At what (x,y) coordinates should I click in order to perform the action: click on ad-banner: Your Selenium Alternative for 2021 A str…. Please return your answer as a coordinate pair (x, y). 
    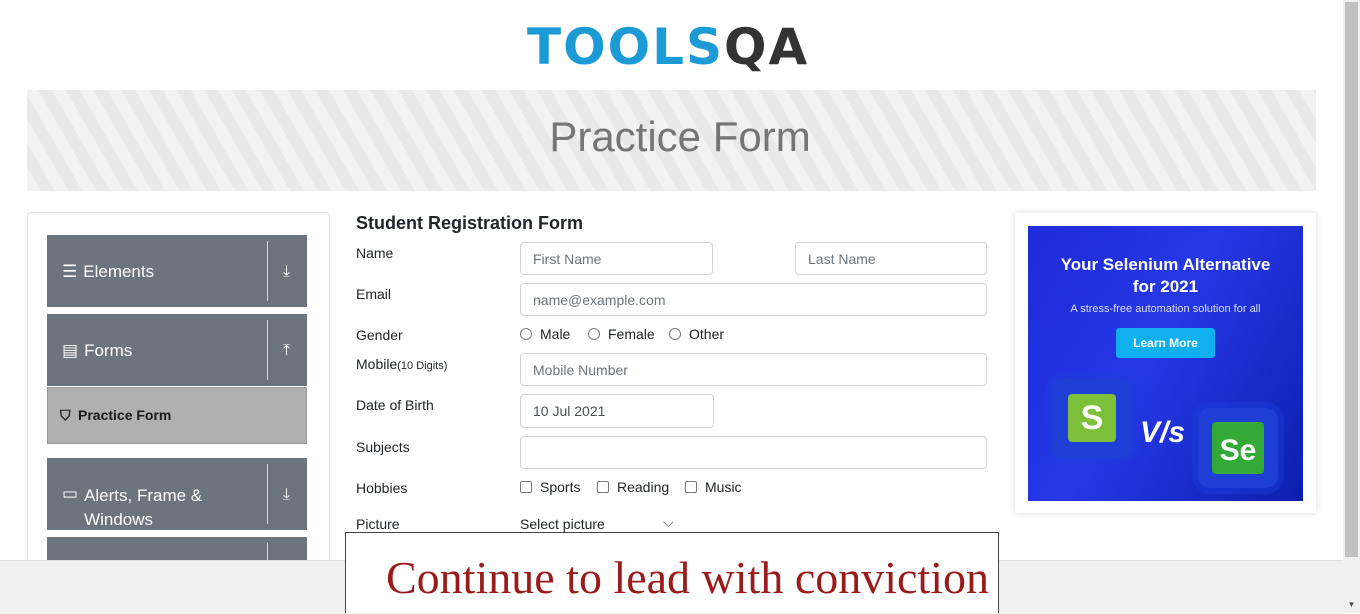
    Looking at the image, I should click on (1165, 363).